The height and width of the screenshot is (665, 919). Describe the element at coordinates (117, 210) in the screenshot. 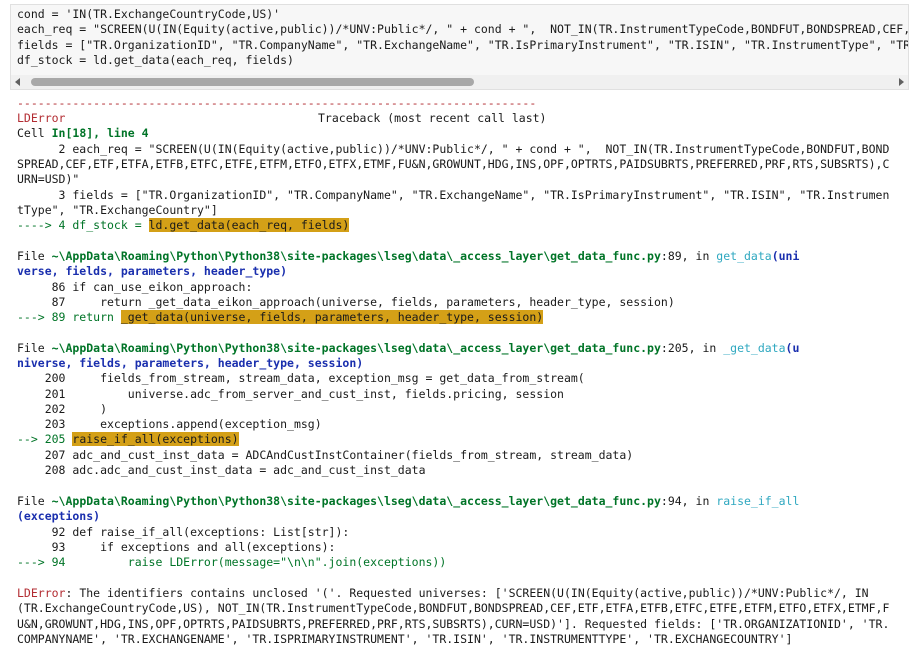

I see `frame0-line3b: tType", "TR.ExchangeCountry"]` at that location.